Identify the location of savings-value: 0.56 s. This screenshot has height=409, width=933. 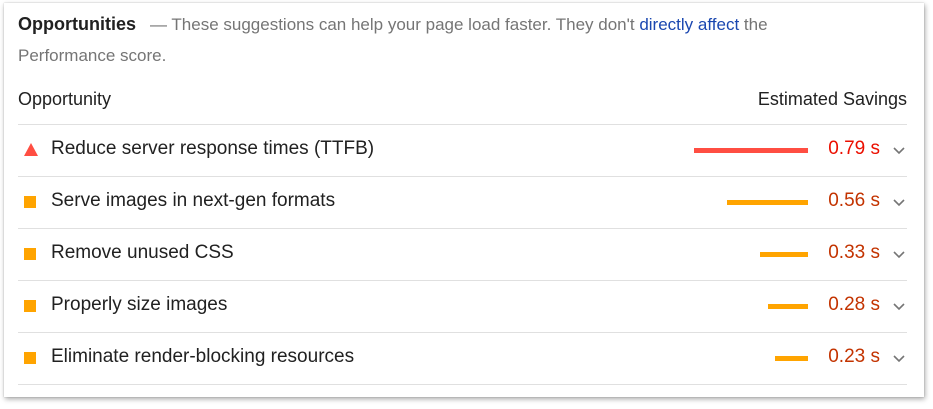
(854, 200).